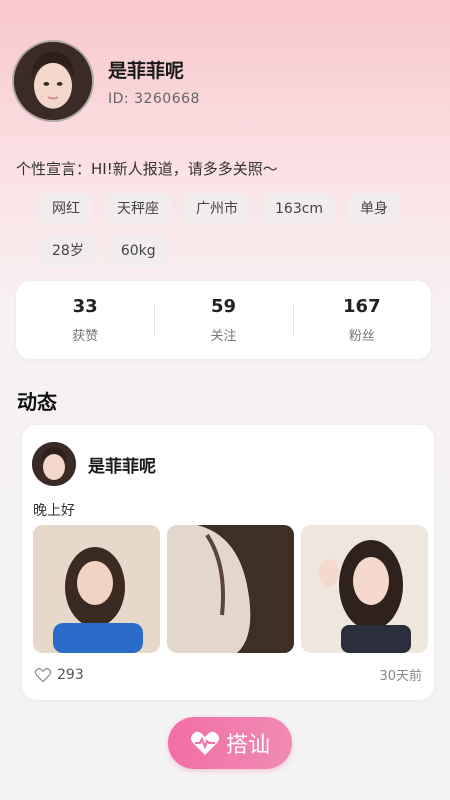 The height and width of the screenshot is (800, 450). What do you see at coordinates (122, 464) in the screenshot?
I see `post-author-name: 是菲菲呢` at bounding box center [122, 464].